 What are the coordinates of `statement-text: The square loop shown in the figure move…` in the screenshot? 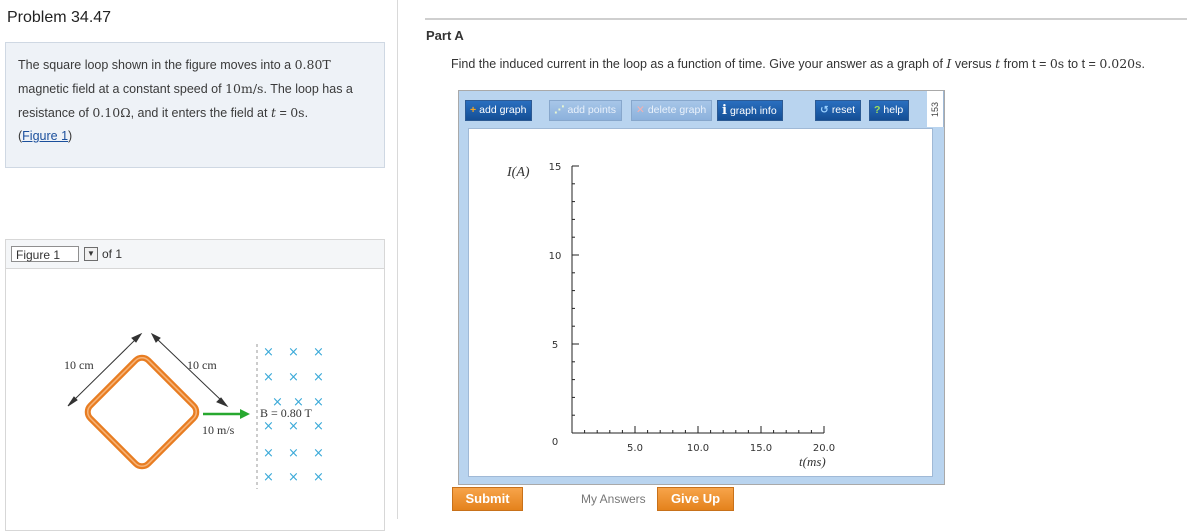 It's located at (156, 65).